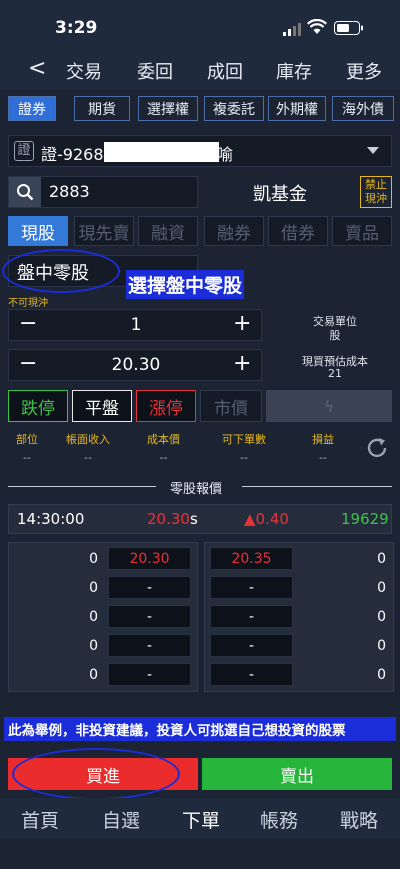 This screenshot has height=869, width=400. I want to click on quantity-stepper: − 1 +, so click(135, 325).